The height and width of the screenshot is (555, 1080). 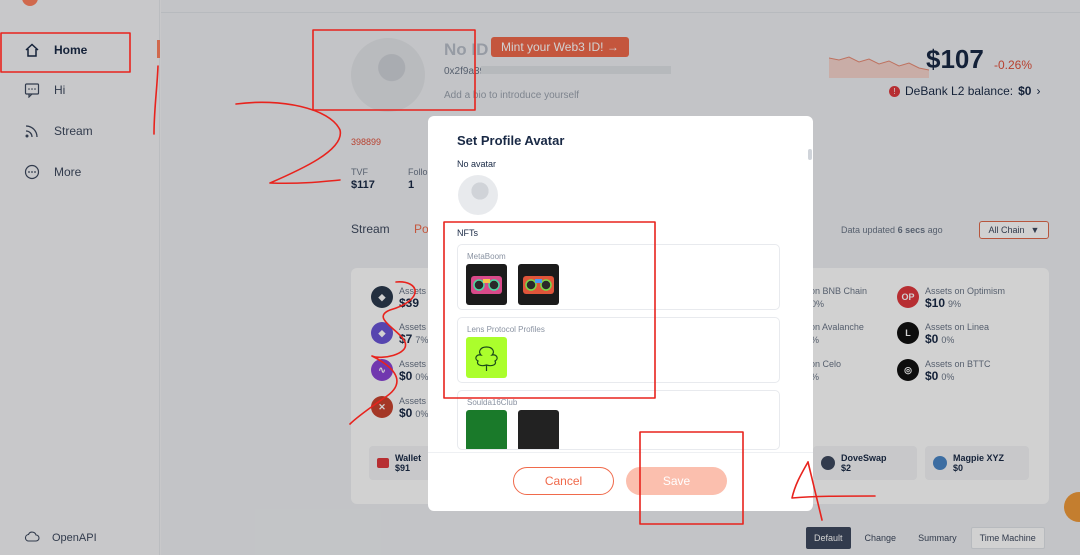 I want to click on modal-title: Set Profile Avatar, so click(x=511, y=140).